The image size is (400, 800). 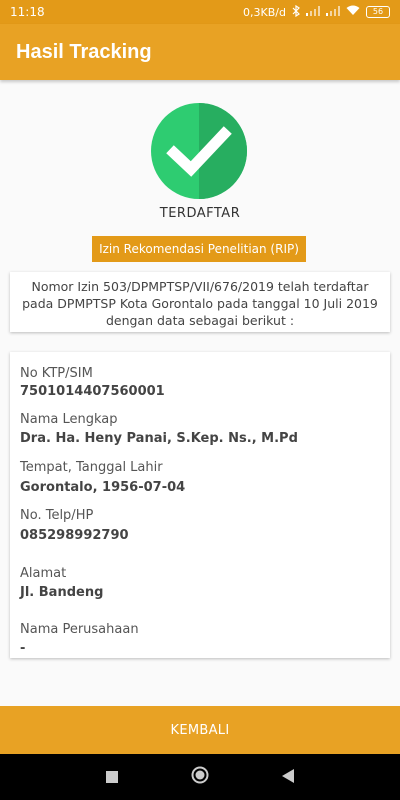 I want to click on field-label-name: Nama Lengkap, so click(x=69, y=419).